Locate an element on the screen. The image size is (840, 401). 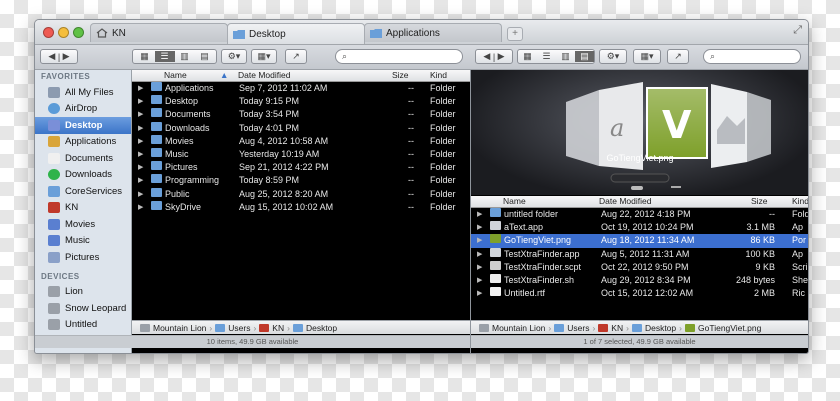
view-mode-left: ▦ ☰ ▥ ▤ is located at coordinates (174, 56).